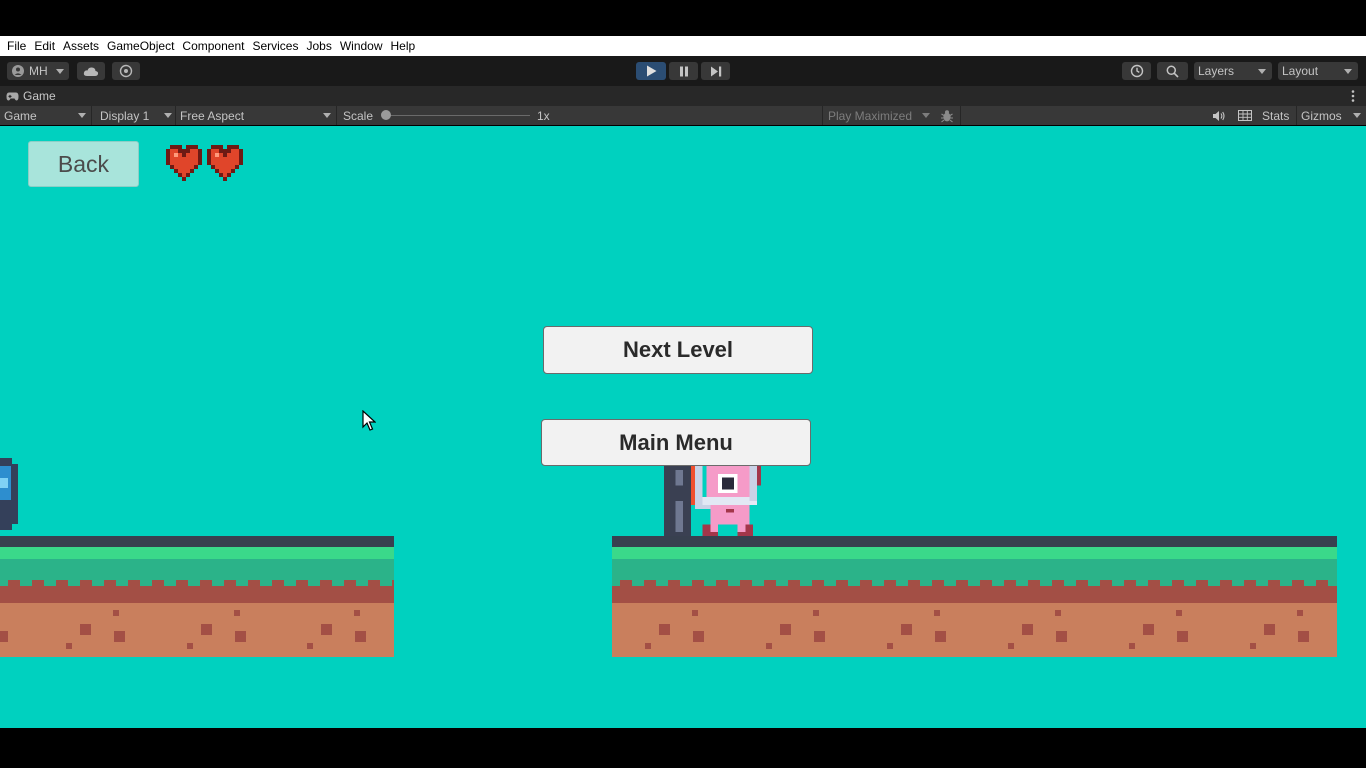 The width and height of the screenshot is (1366, 768). Describe the element at coordinates (213, 46) in the screenshot. I see `menu-component: Component` at that location.